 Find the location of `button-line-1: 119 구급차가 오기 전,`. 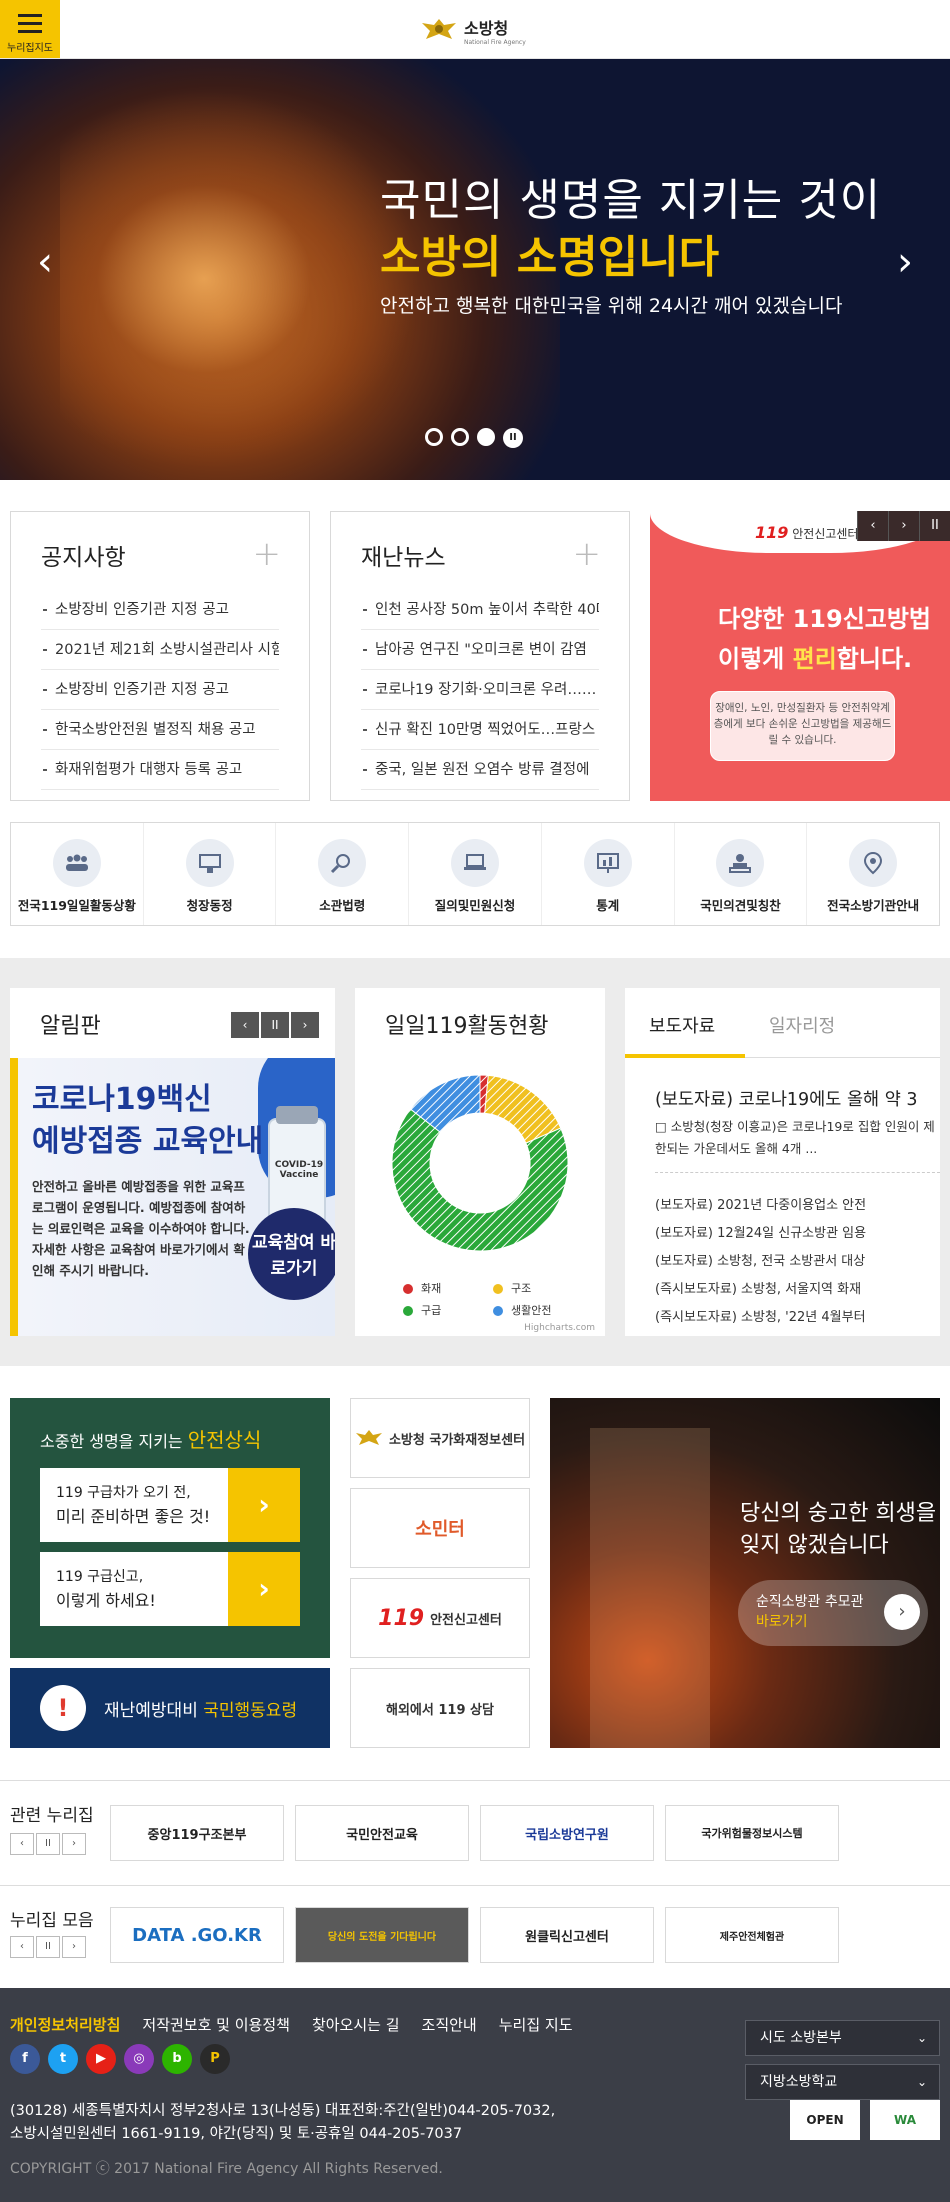

button-line-1: 119 구급차가 오기 전, is located at coordinates (123, 1493).